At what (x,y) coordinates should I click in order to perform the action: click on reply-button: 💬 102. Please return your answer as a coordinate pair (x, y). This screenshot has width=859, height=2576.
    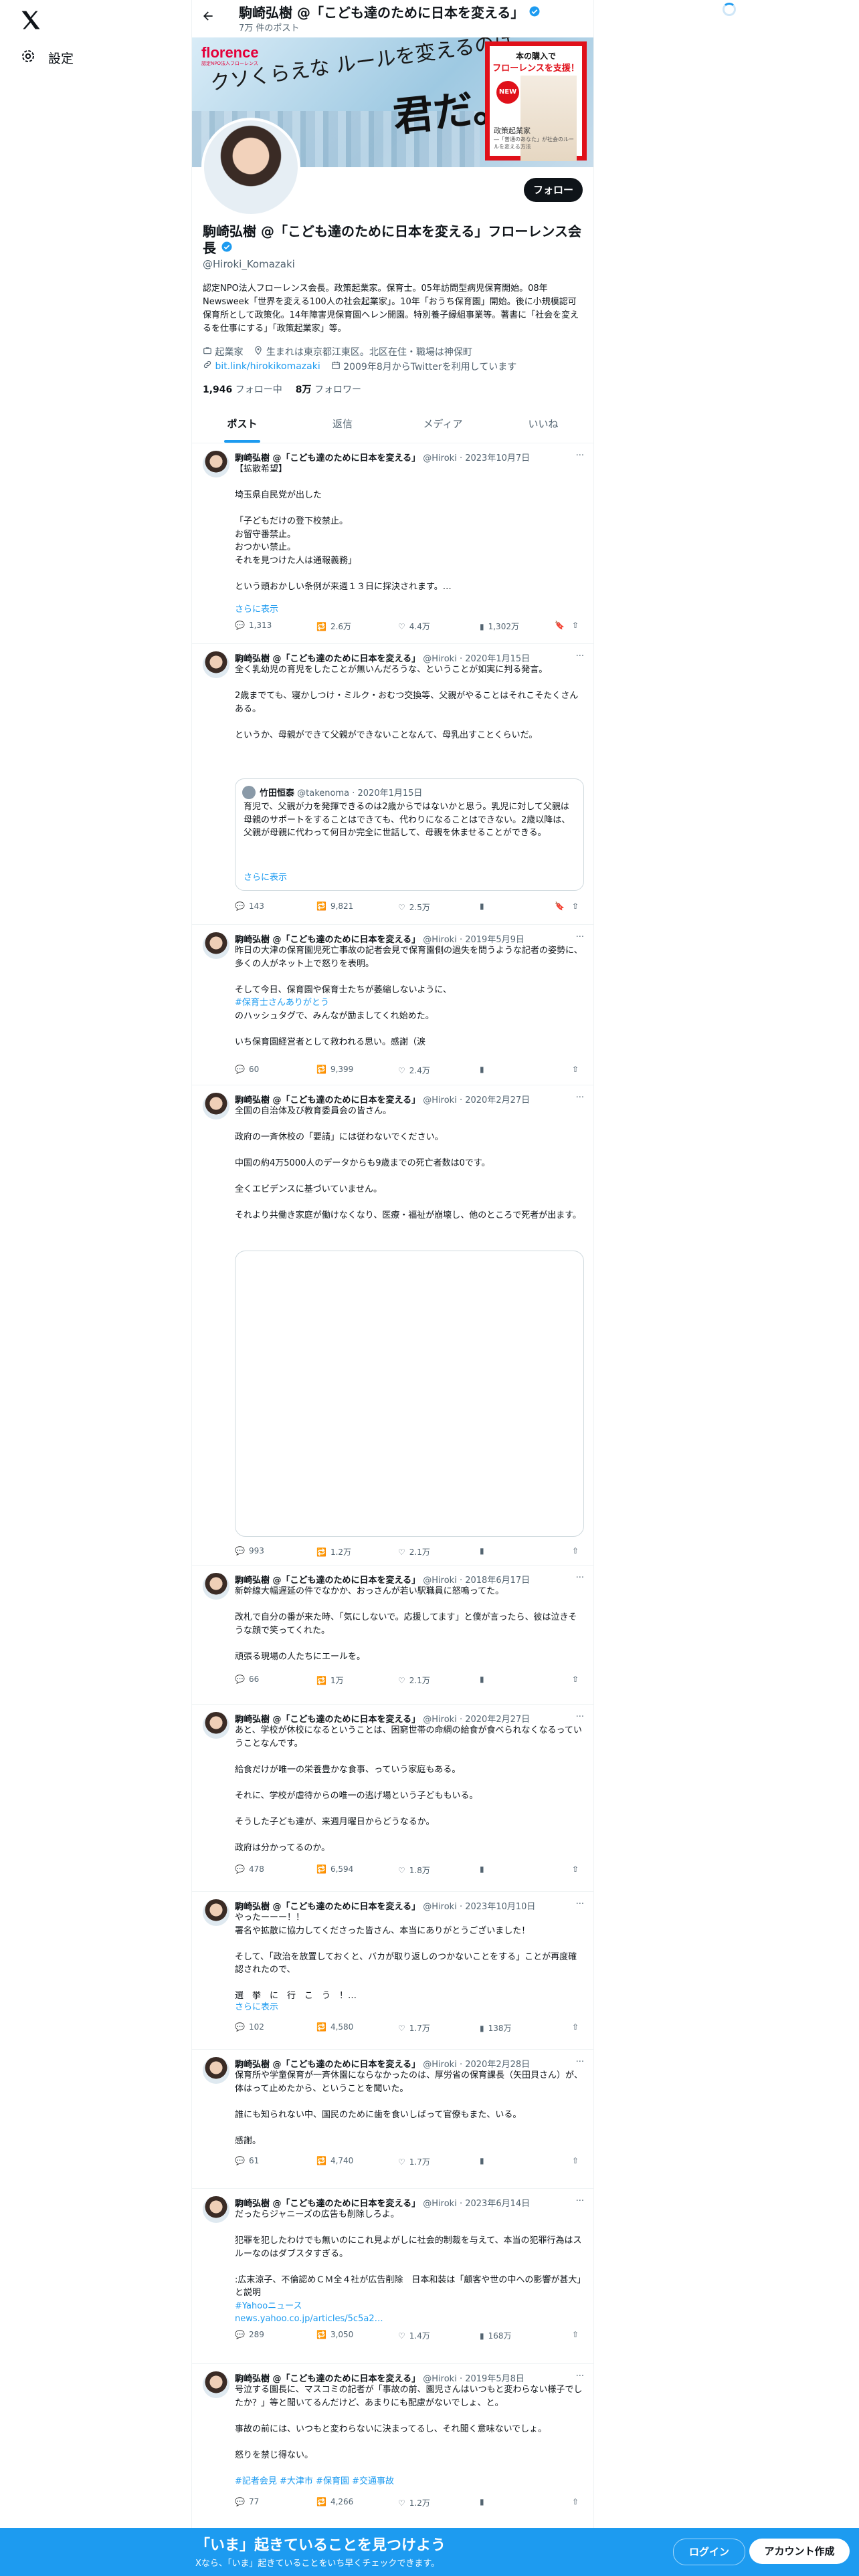
    Looking at the image, I should click on (250, 2027).